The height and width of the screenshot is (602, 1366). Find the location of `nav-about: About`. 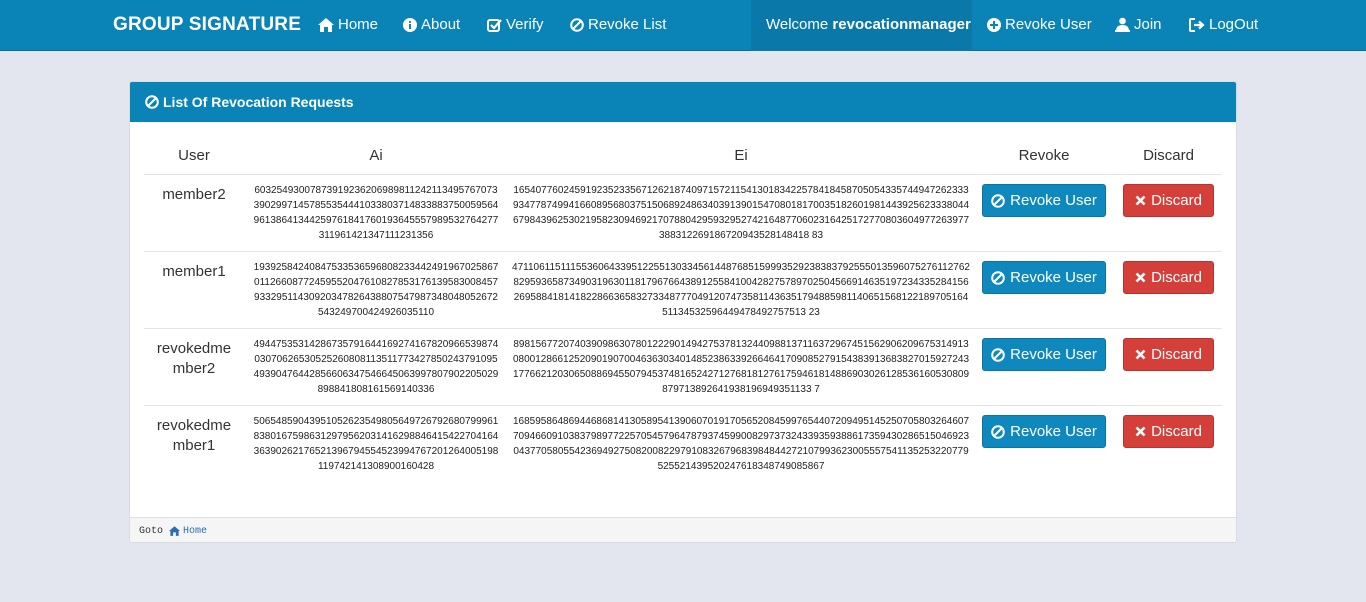

nav-about: About is located at coordinates (431, 24).